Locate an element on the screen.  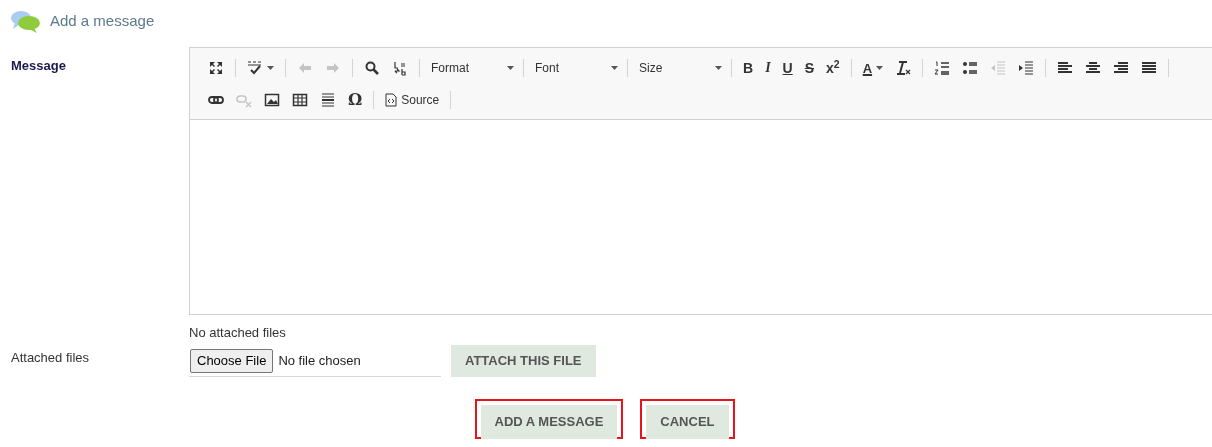
replace-icon is located at coordinates (400, 68).